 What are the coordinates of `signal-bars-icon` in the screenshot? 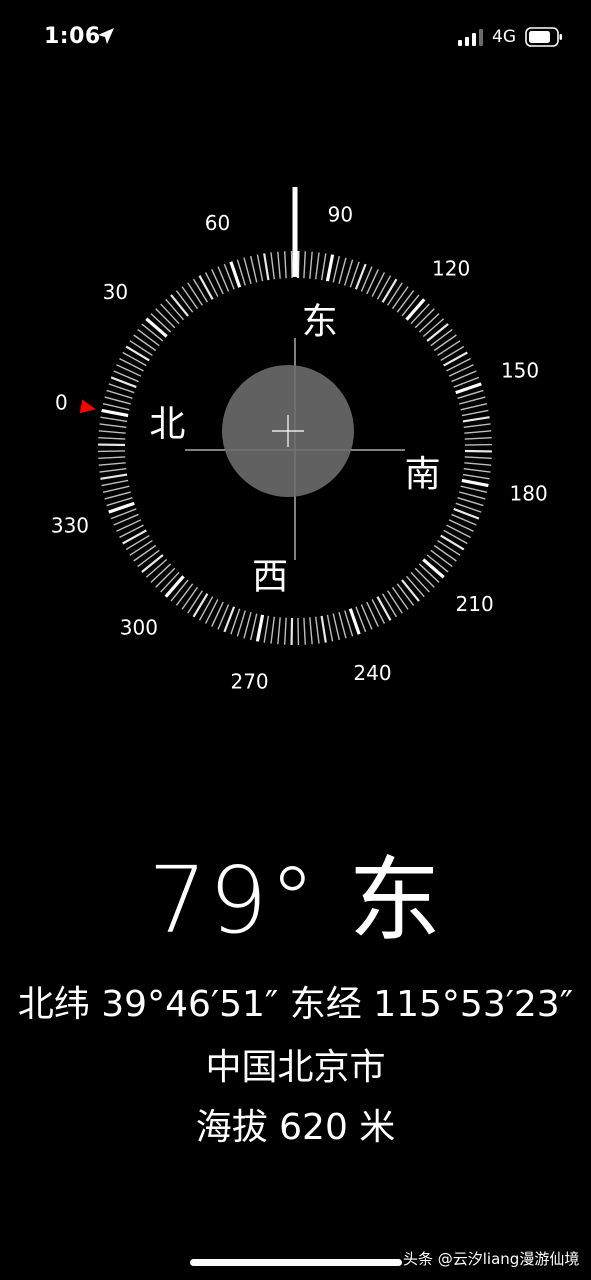 It's located at (470, 37).